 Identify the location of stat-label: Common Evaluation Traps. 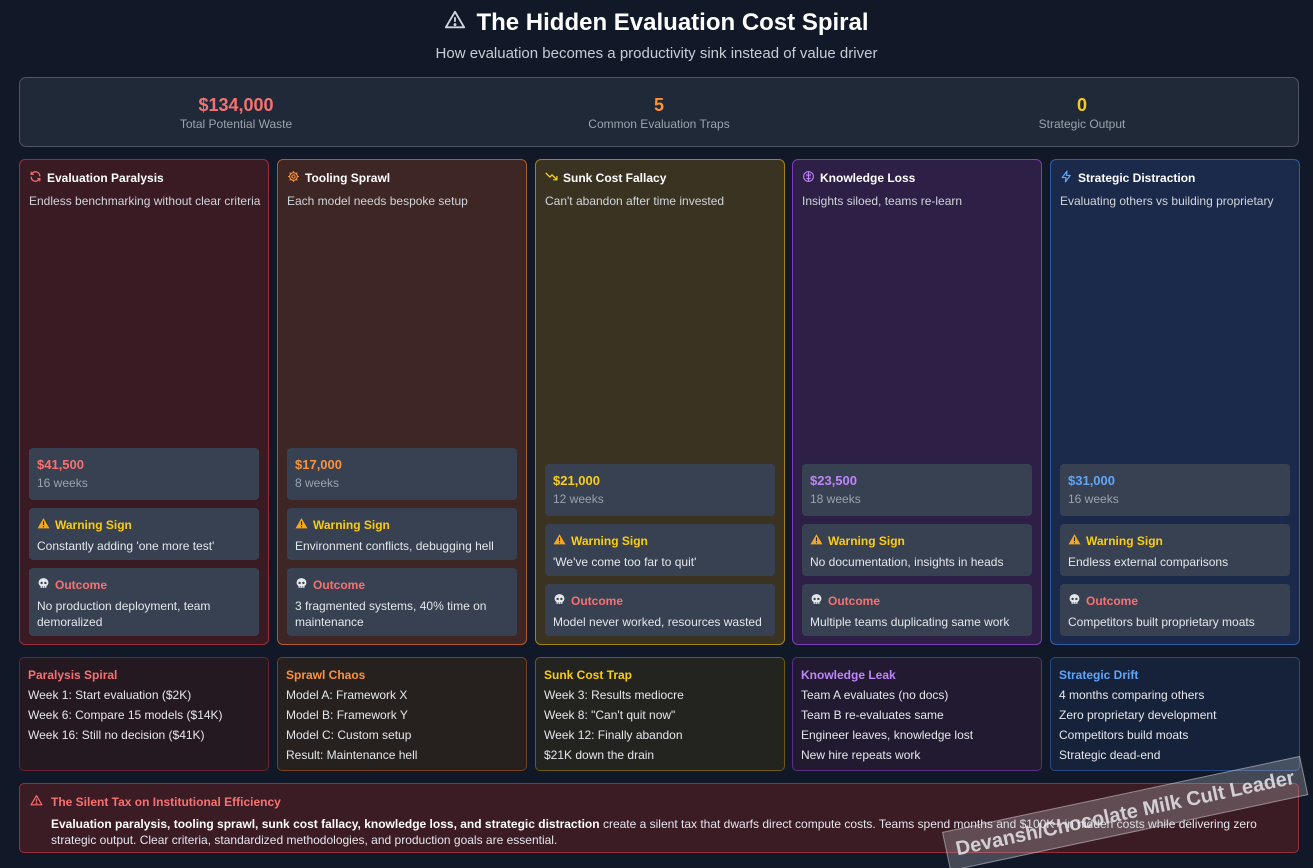
(659, 124).